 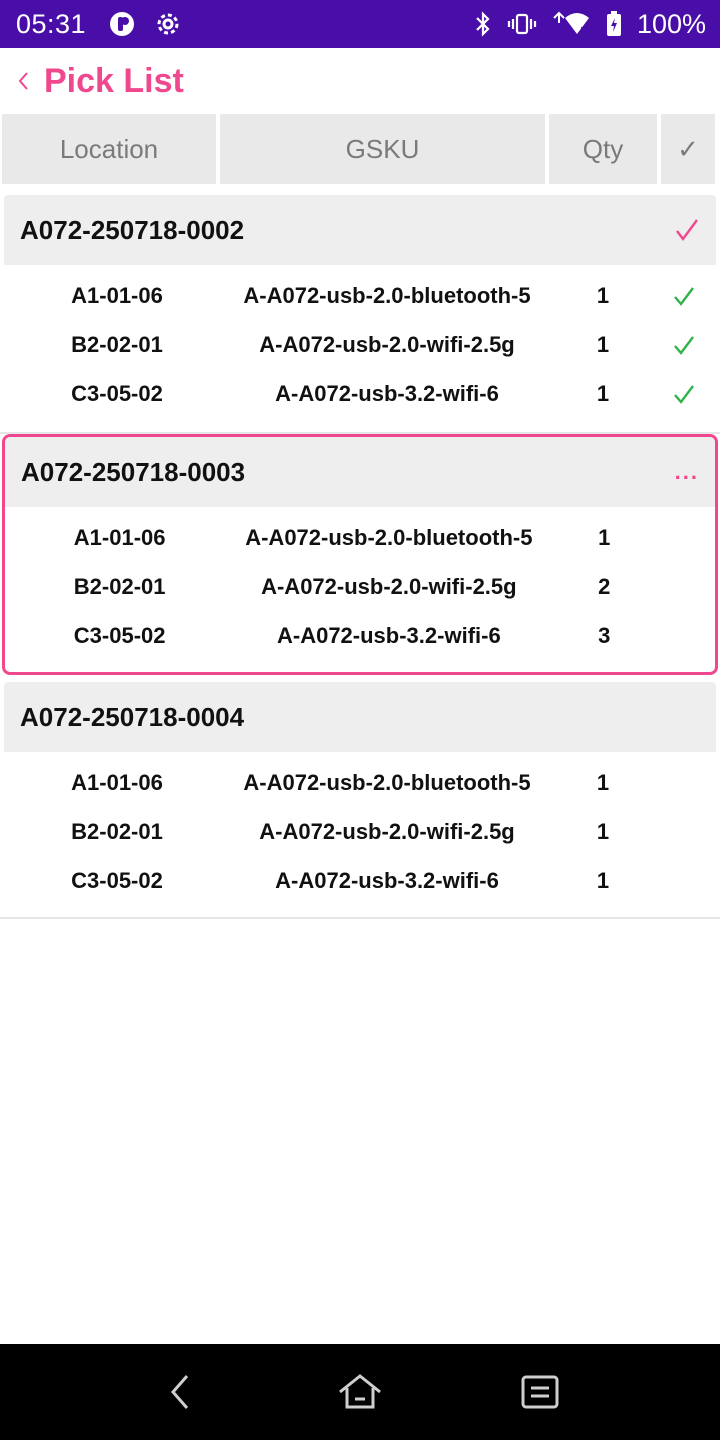 I want to click on column-qty: Qty, so click(x=603, y=149).